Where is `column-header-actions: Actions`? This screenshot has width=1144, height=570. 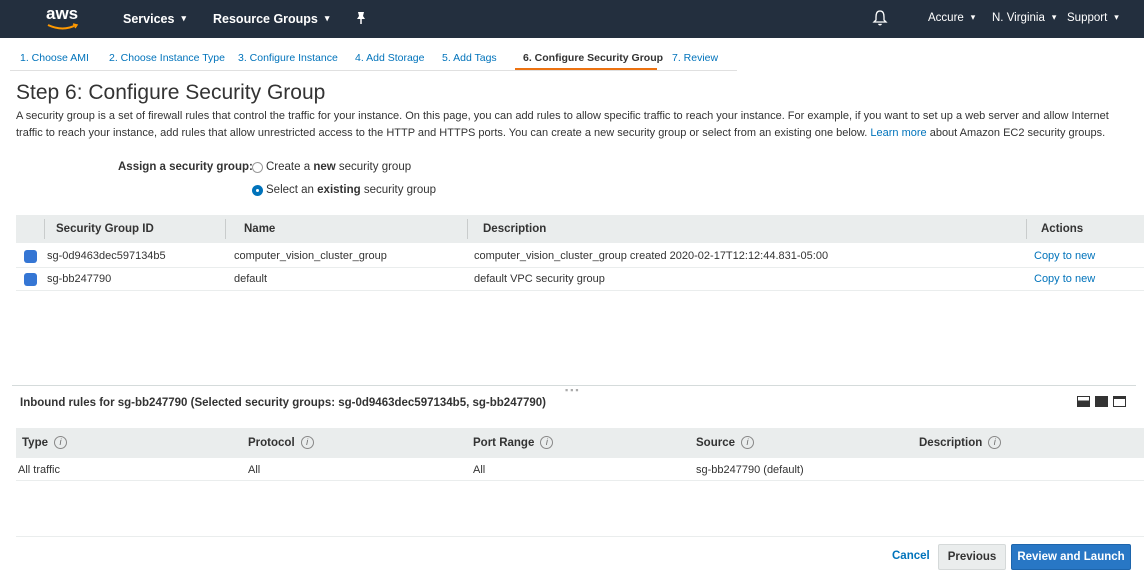 column-header-actions: Actions is located at coordinates (1062, 229).